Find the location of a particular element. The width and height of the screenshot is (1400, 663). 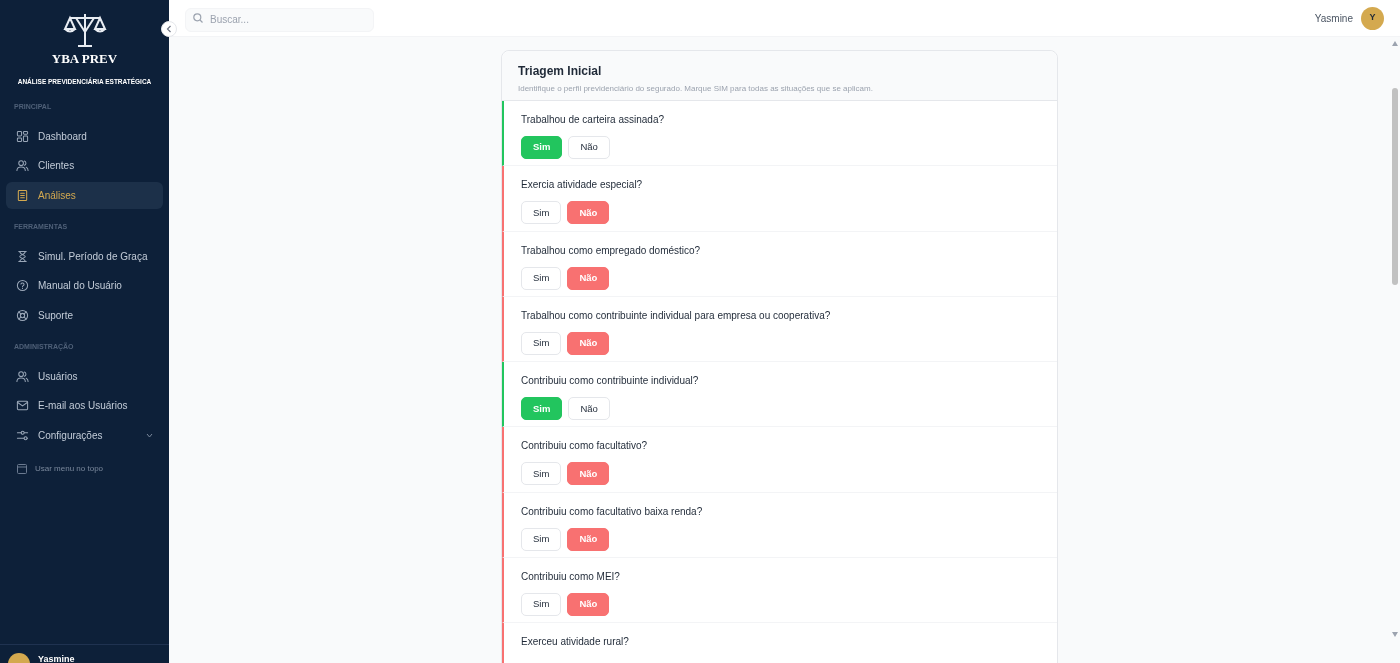

question-text: Trabalhou como contribuinte individual para empresa ou cooperativa? is located at coordinates (676, 315).